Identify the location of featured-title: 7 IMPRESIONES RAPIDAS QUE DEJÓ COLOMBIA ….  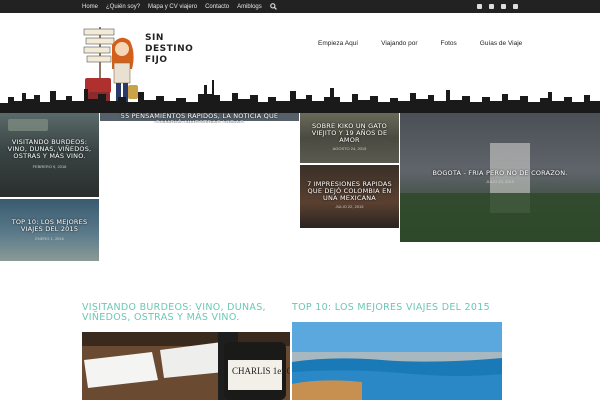
(349, 191).